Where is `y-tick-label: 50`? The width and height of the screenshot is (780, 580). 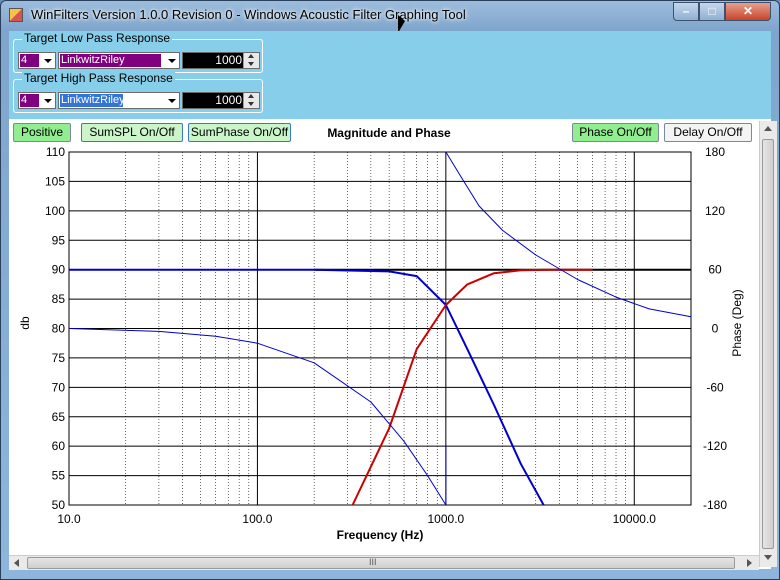 y-tick-label: 50 is located at coordinates (59, 505).